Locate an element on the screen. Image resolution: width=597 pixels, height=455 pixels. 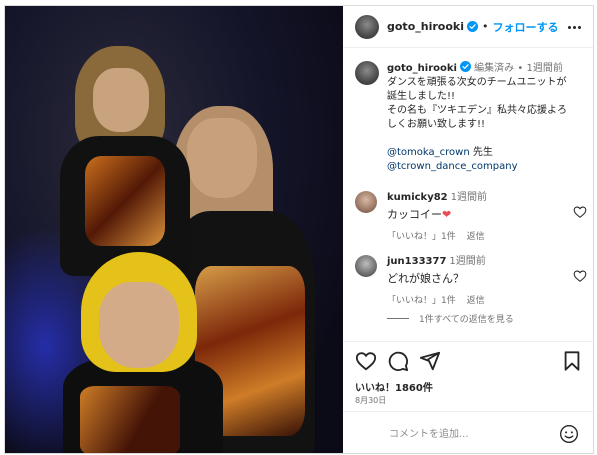
mention-link: @tomoka_crown is located at coordinates (428, 152).